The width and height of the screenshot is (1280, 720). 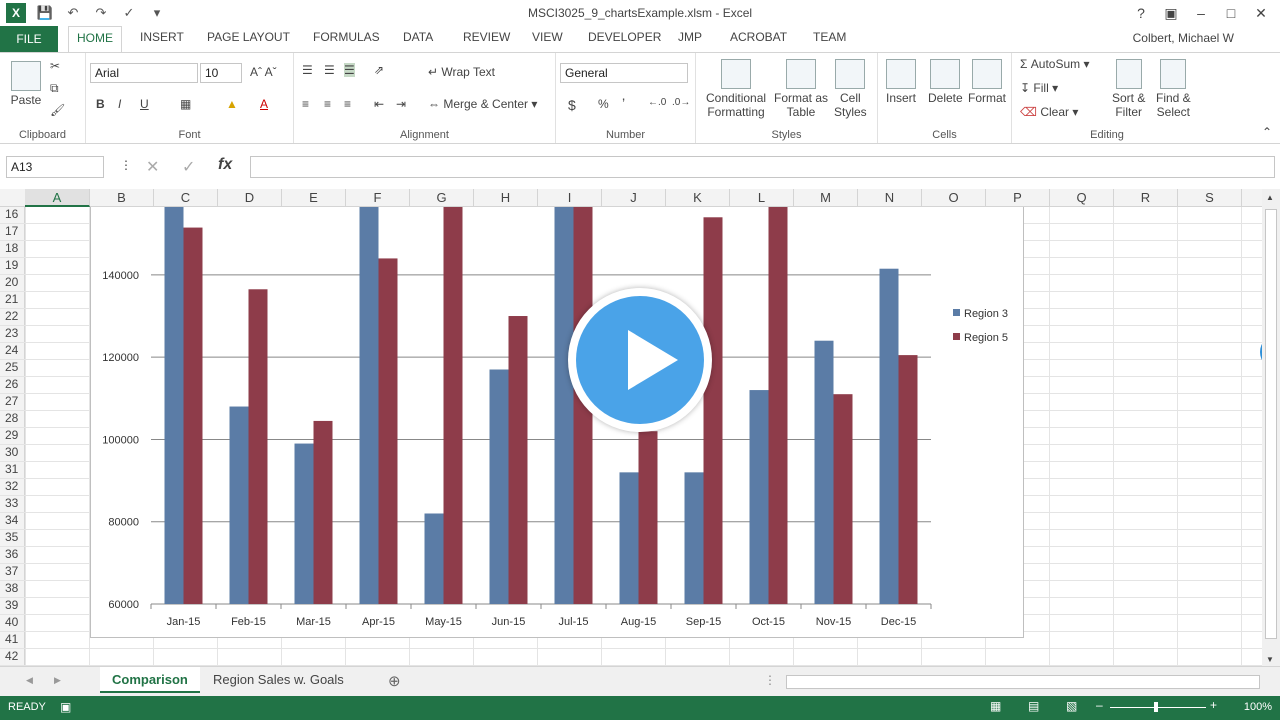 I want to click on tab-team: TEAM, so click(x=829, y=37).